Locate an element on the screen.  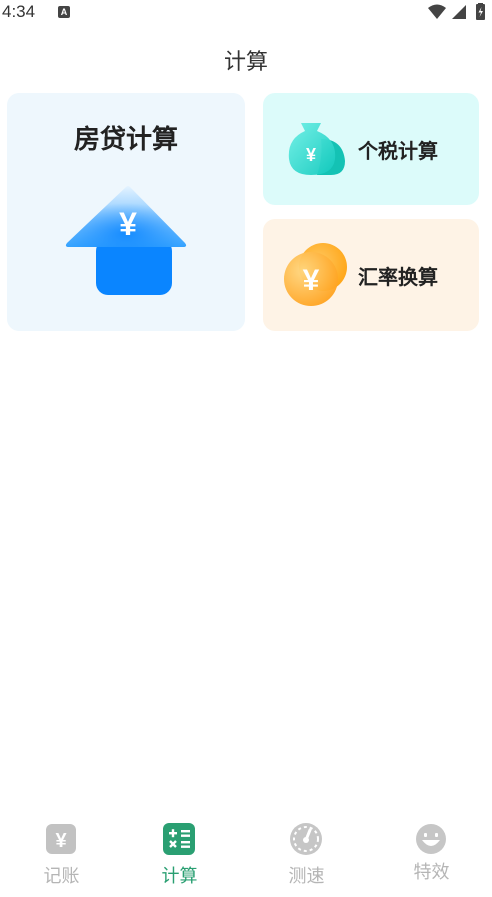
notification-icon: A is located at coordinates (64, 12).